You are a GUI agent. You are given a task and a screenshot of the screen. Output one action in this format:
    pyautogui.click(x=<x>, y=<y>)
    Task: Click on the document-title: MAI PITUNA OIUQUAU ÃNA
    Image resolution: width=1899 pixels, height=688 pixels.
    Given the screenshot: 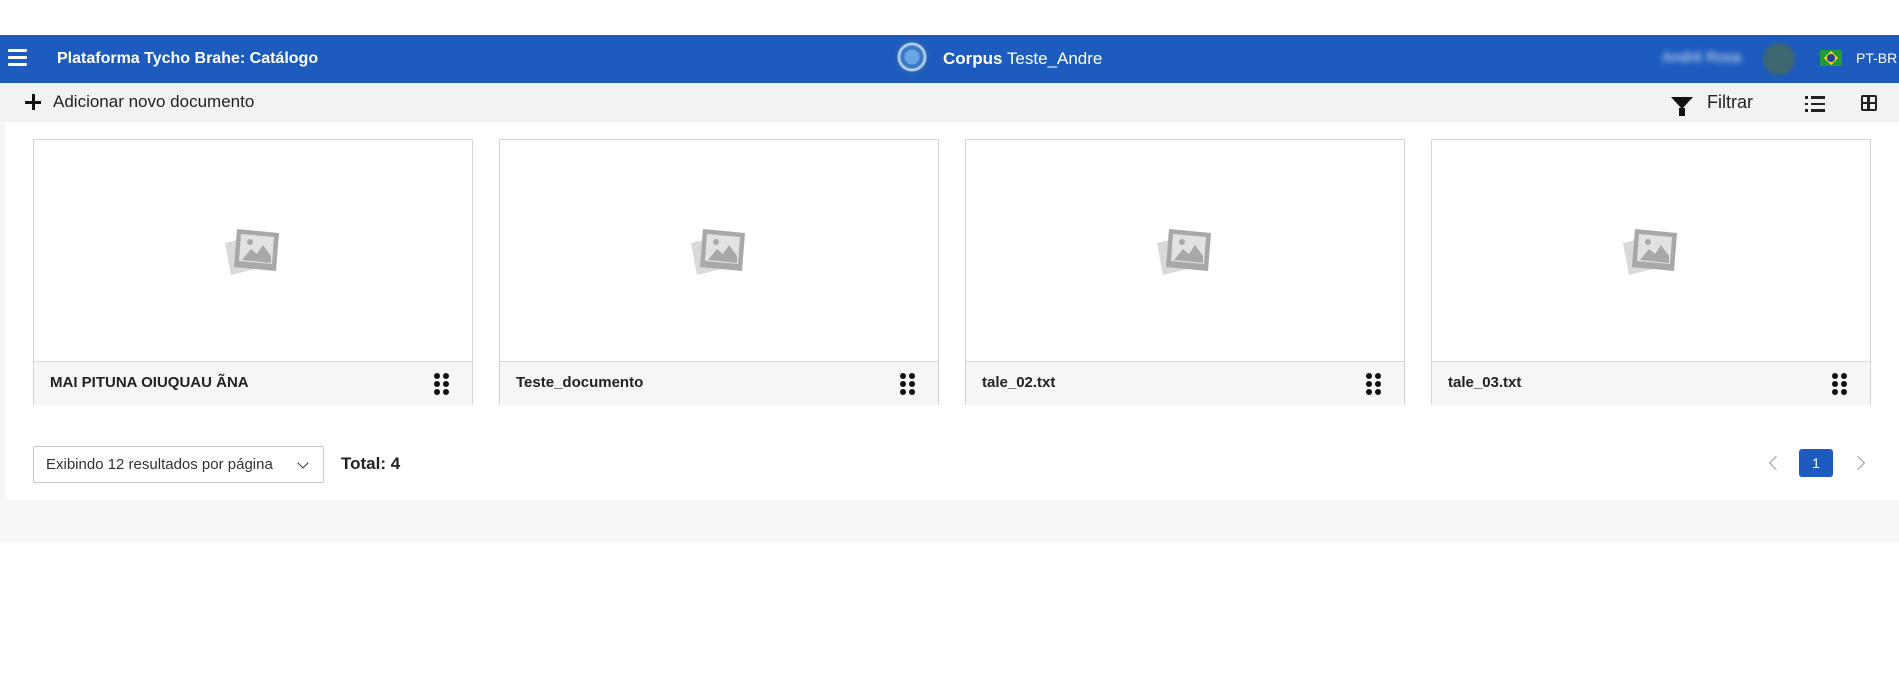 What is the action you would take?
    pyautogui.click(x=149, y=382)
    